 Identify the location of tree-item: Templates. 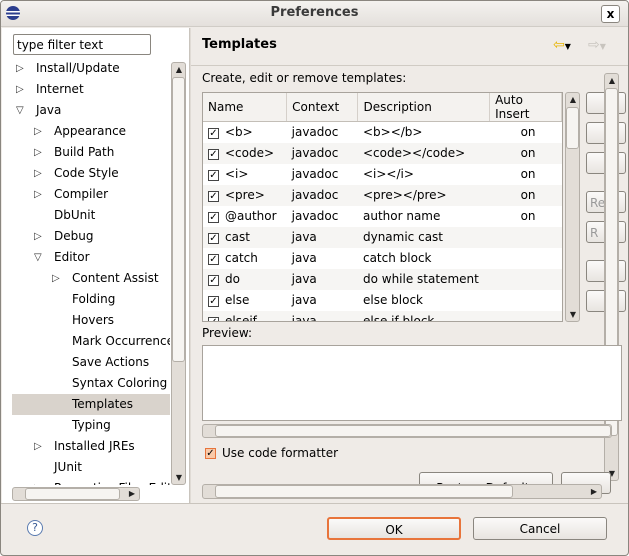
(91, 404).